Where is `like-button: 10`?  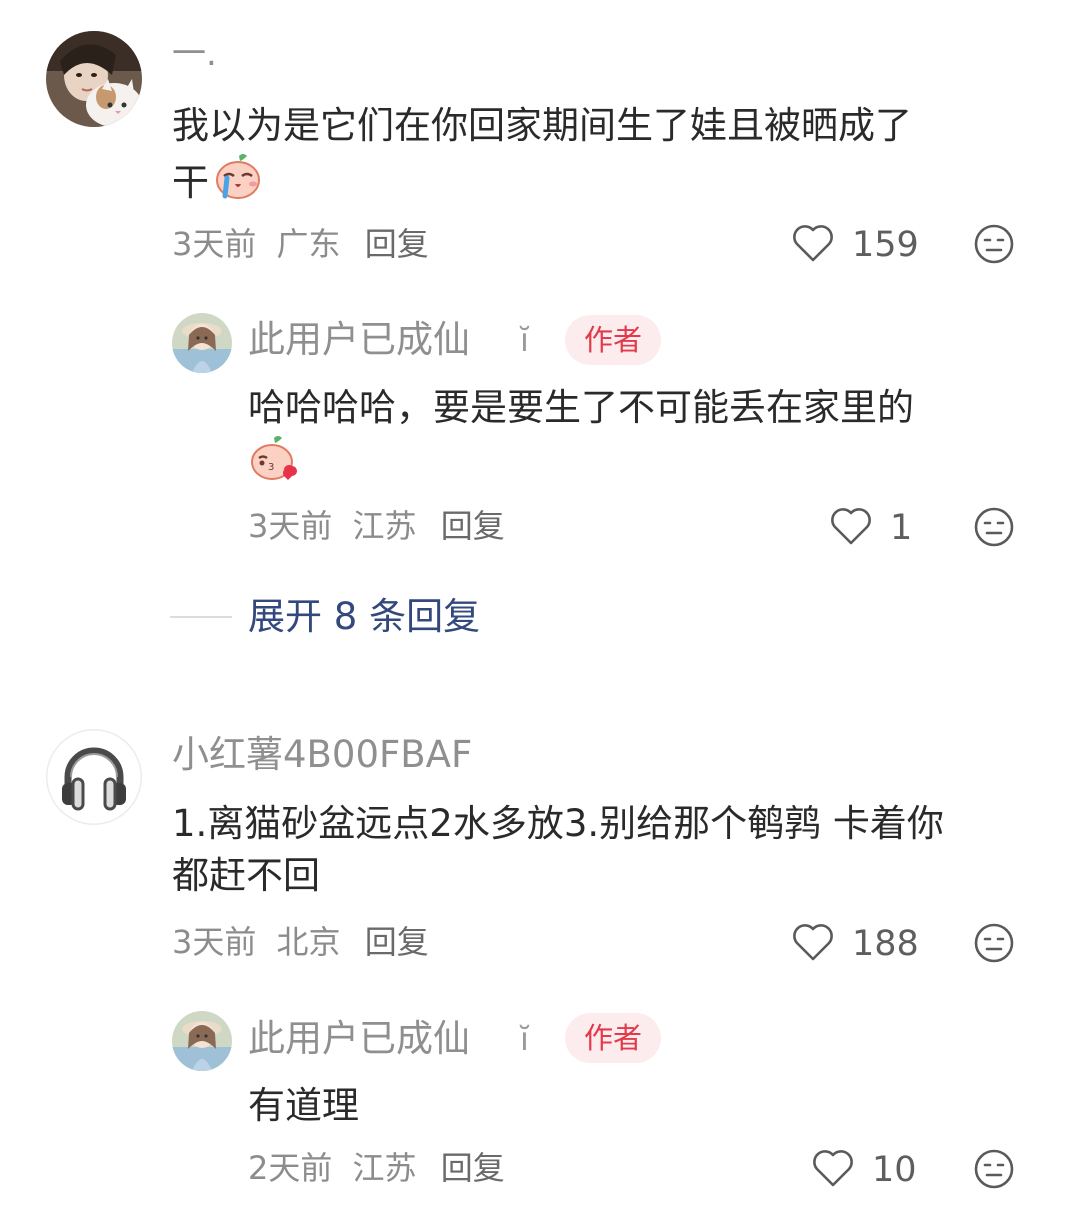 like-button: 10 is located at coordinates (864, 1170).